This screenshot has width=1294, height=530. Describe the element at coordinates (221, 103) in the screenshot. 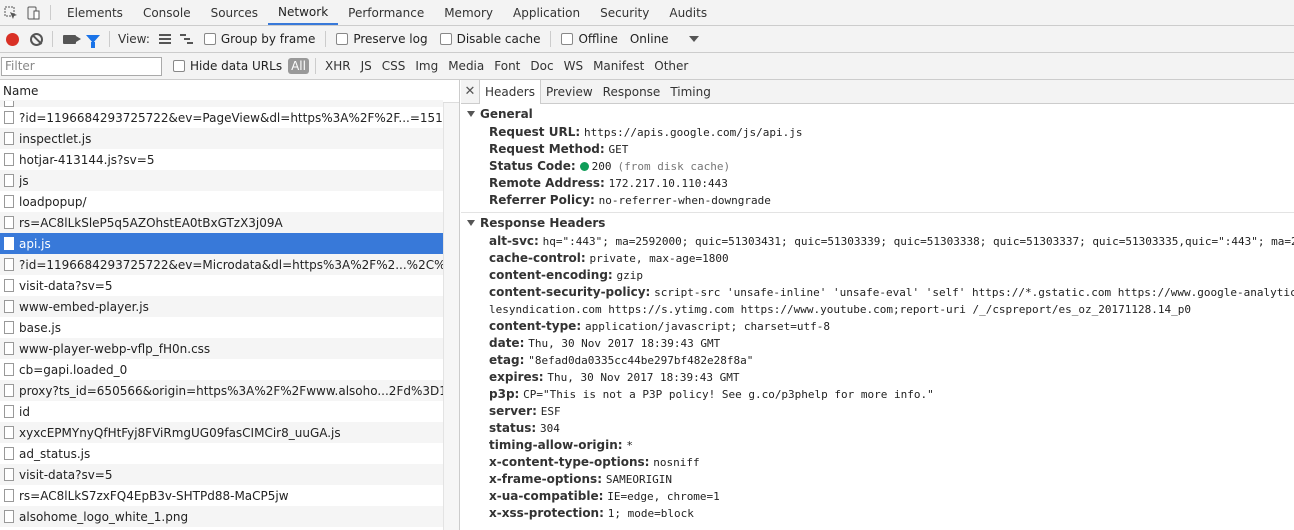

I see `table-row` at that location.